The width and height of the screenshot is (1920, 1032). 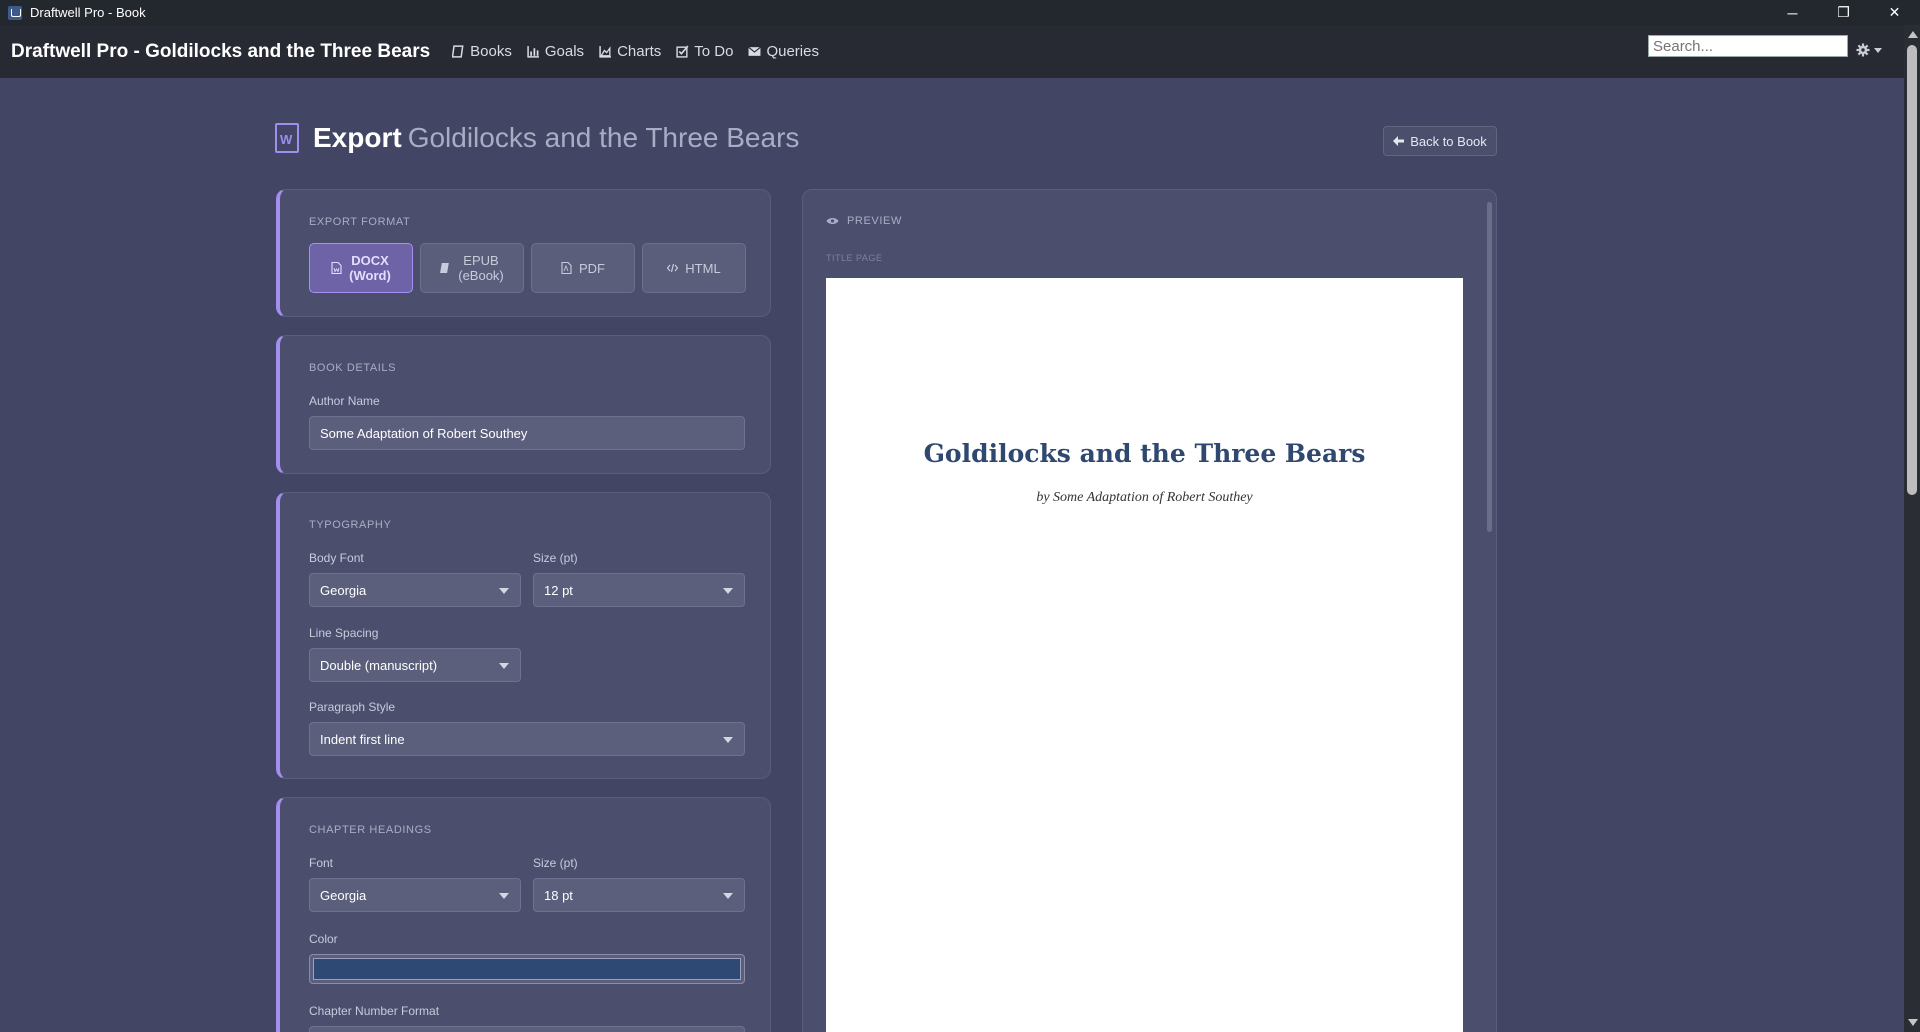 I want to click on format-epub-line2: (eBook), so click(x=481, y=275).